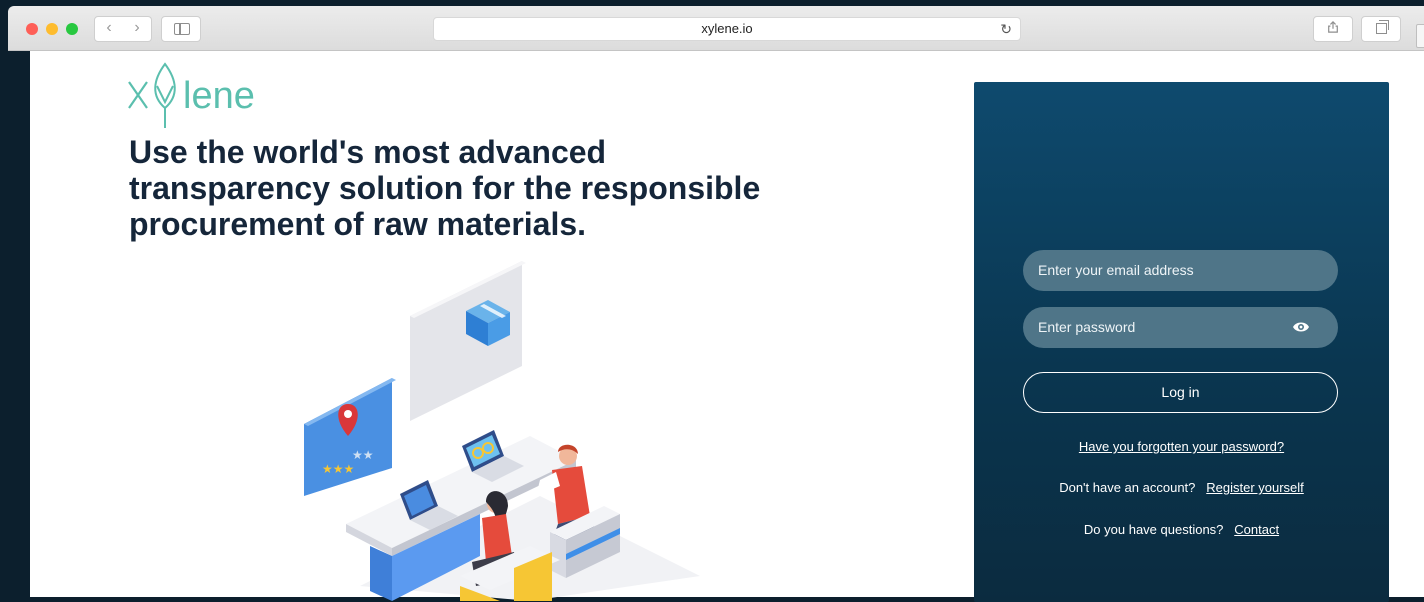 The height and width of the screenshot is (602, 1424). I want to click on sidebar-toggle-button, so click(181, 29).